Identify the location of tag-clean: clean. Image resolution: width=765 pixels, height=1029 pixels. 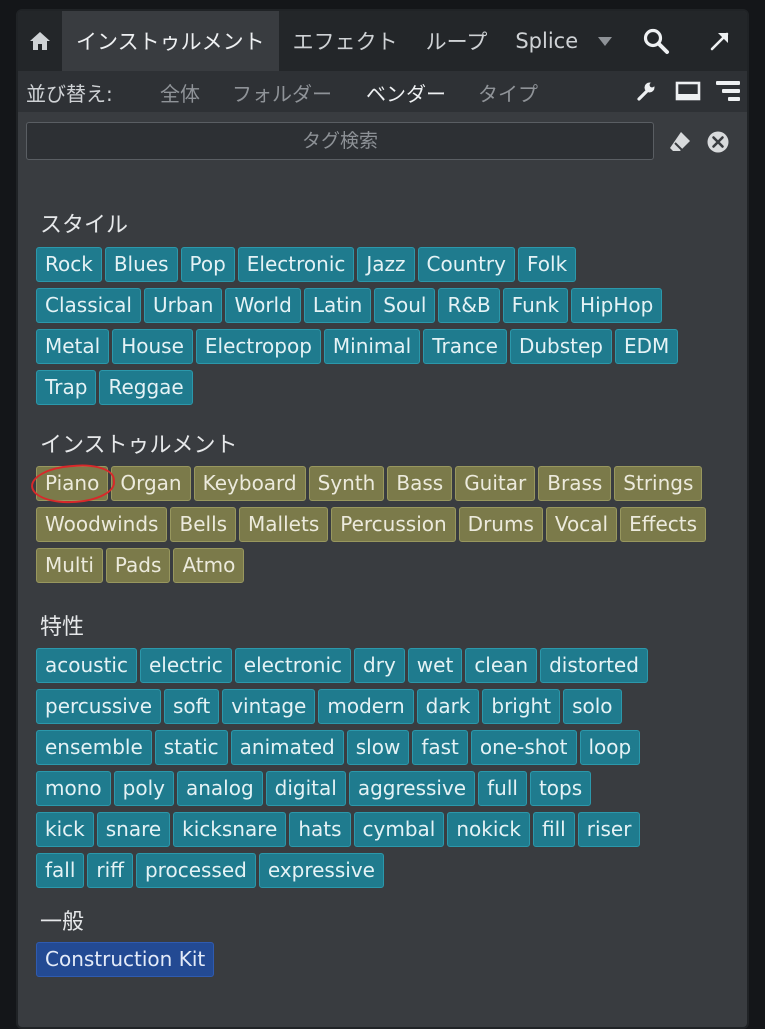
(501, 665).